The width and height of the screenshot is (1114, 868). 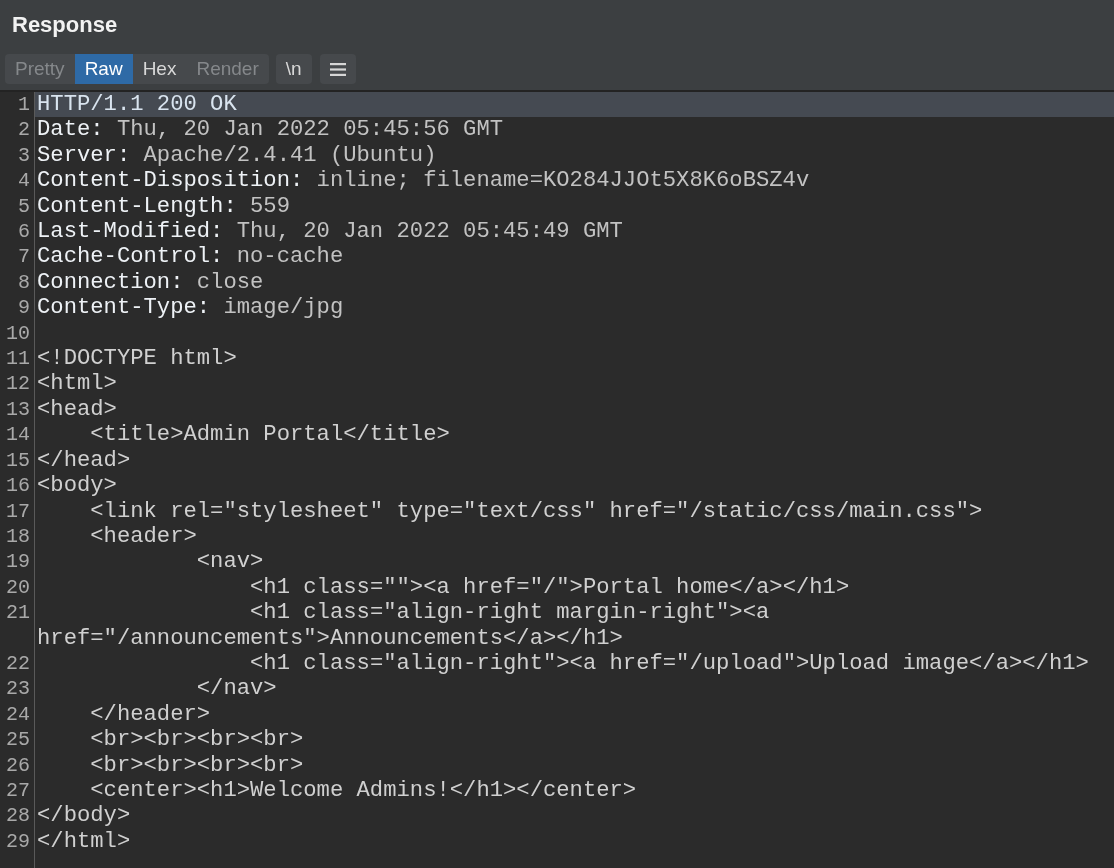 I want to click on line-number: 22, so click(x=18, y=663).